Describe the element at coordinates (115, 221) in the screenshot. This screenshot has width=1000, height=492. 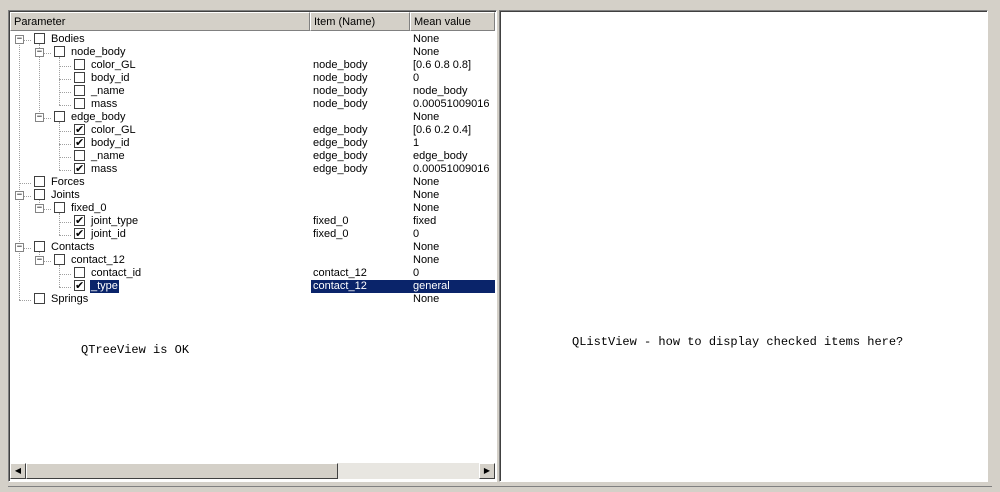
I see `row-label: joint_type` at that location.